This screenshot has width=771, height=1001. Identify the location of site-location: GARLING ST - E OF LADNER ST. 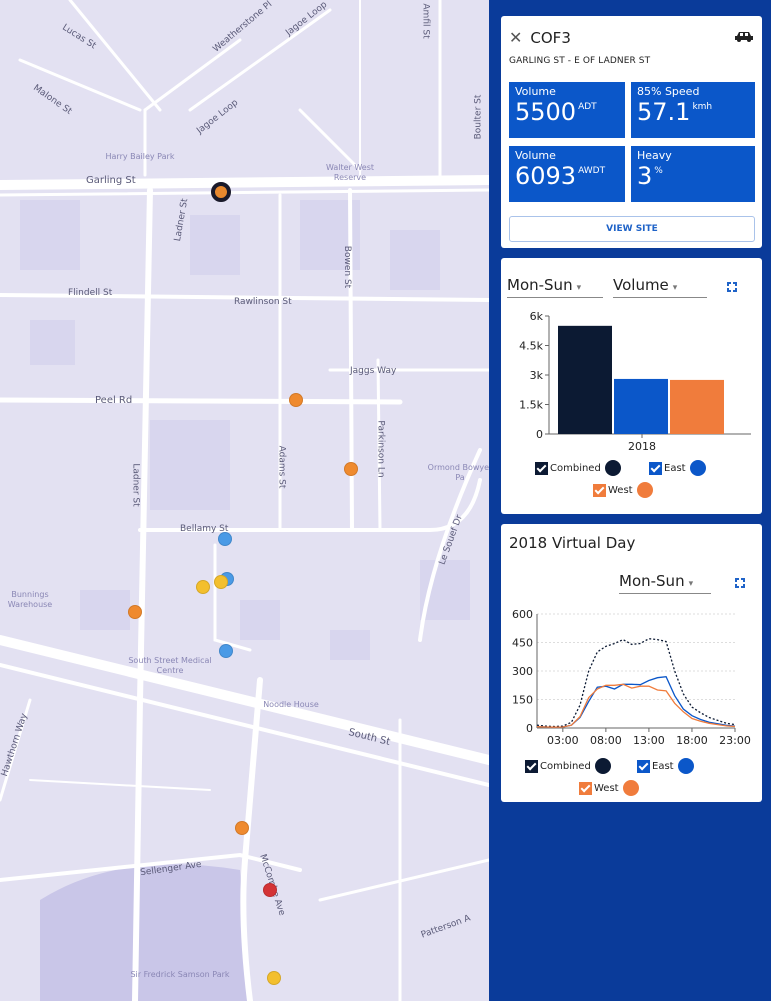
(580, 61).